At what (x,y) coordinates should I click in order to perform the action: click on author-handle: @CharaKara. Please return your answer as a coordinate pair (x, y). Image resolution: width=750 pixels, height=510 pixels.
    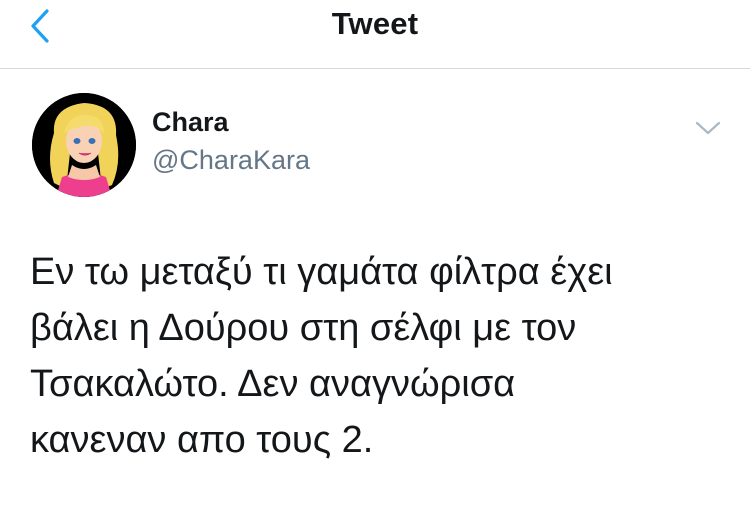
    Looking at the image, I should click on (231, 160).